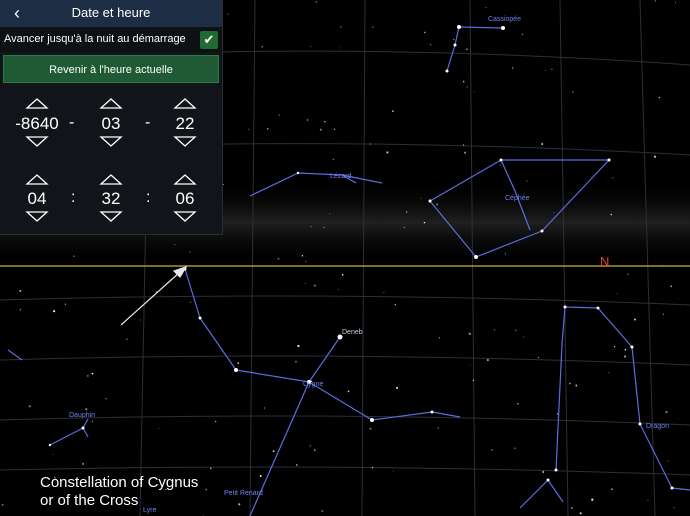 This screenshot has height=516, width=690. What do you see at coordinates (37, 179) in the screenshot?
I see `hour-up-icon` at bounding box center [37, 179].